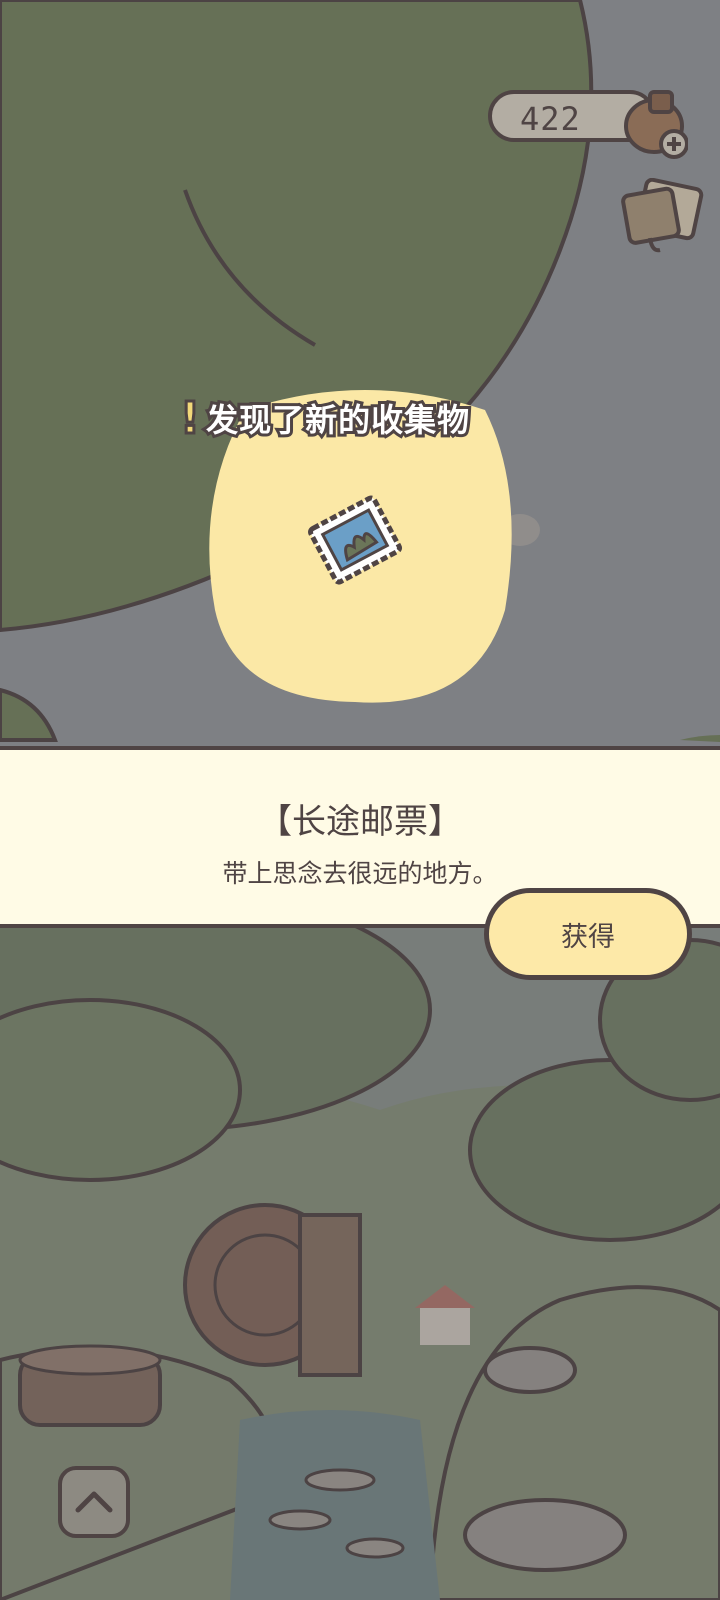 This screenshot has width=720, height=1600. What do you see at coordinates (337, 420) in the screenshot?
I see `banner-text: 发现了新的收集物` at bounding box center [337, 420].